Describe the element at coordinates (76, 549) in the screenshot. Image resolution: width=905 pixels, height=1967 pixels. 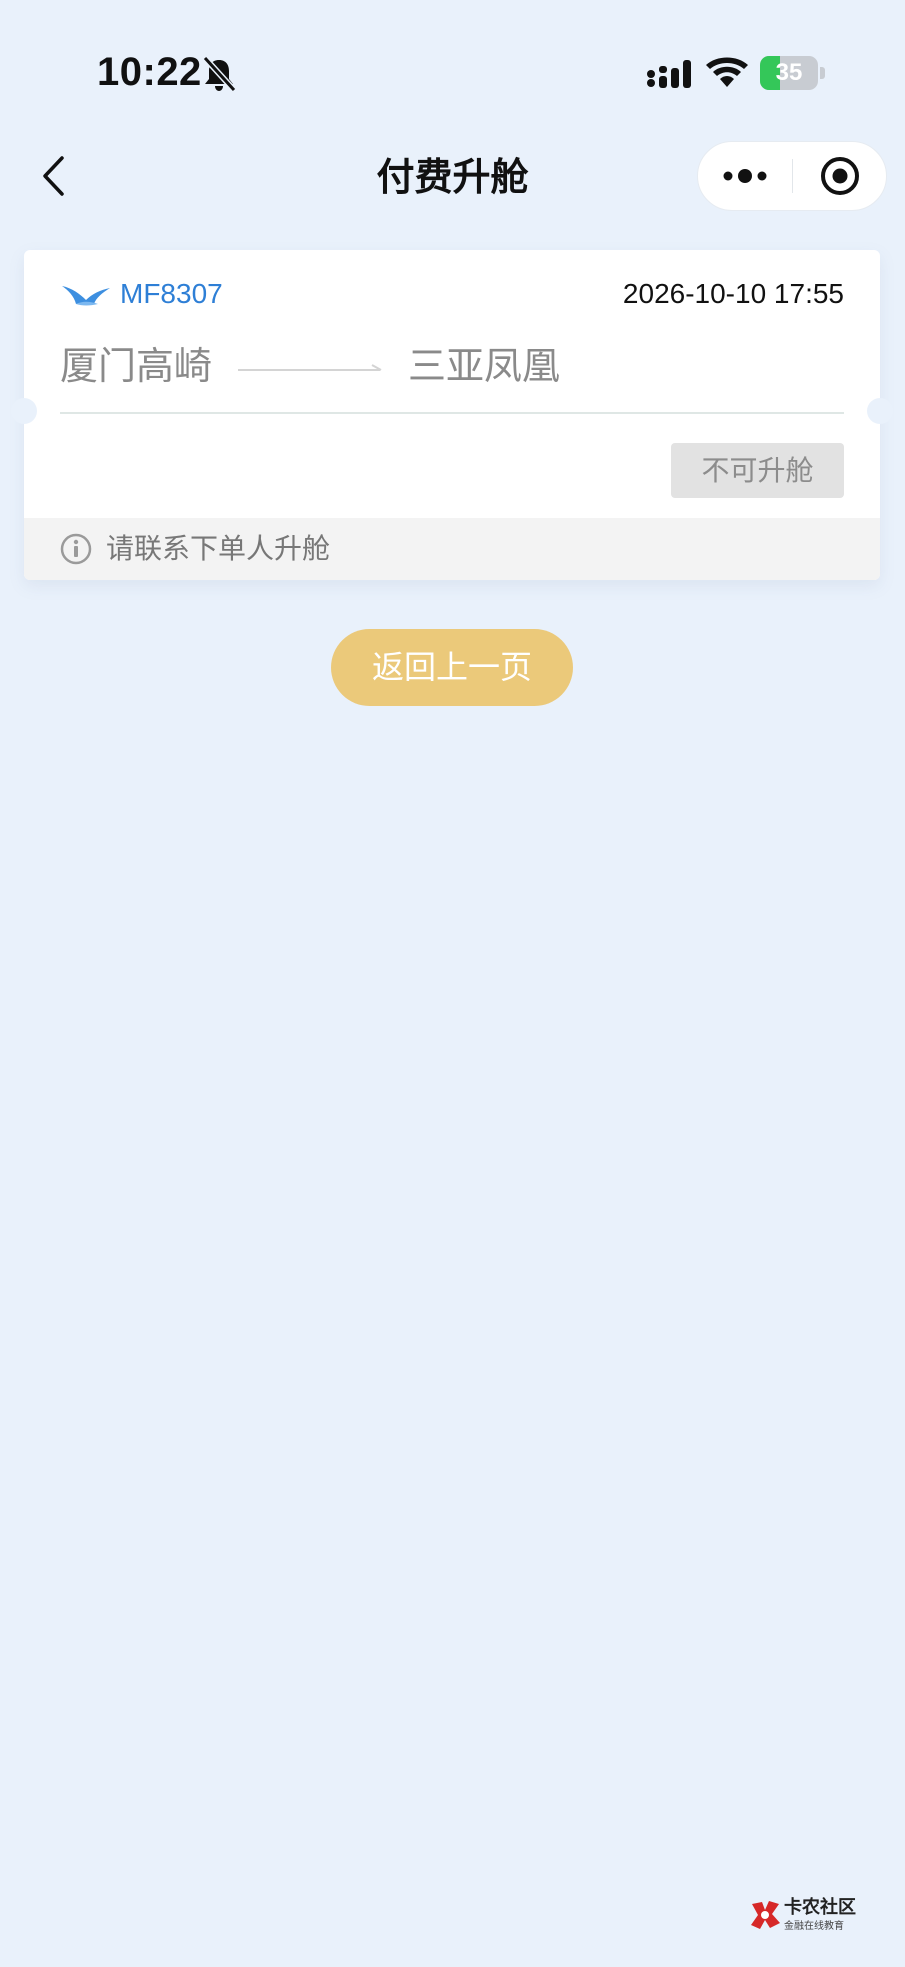
I see `info-icon` at that location.